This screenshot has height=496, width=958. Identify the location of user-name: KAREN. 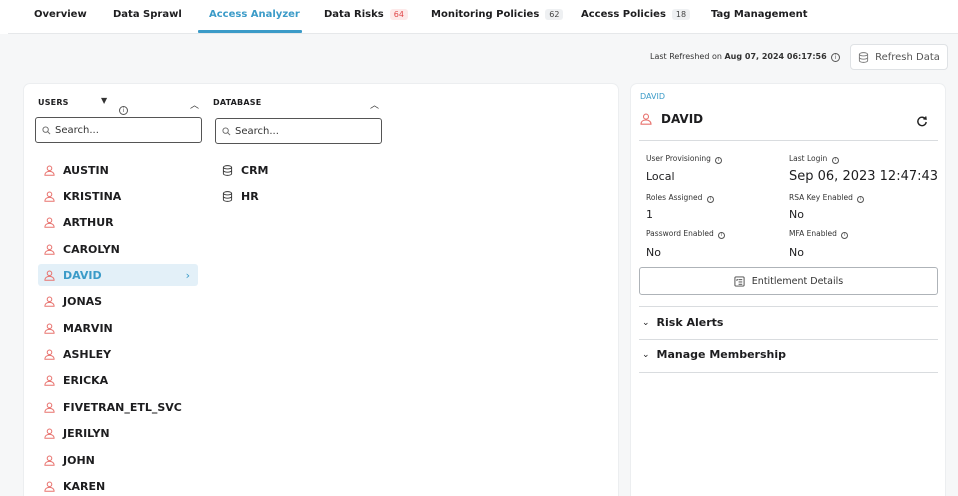
(84, 486).